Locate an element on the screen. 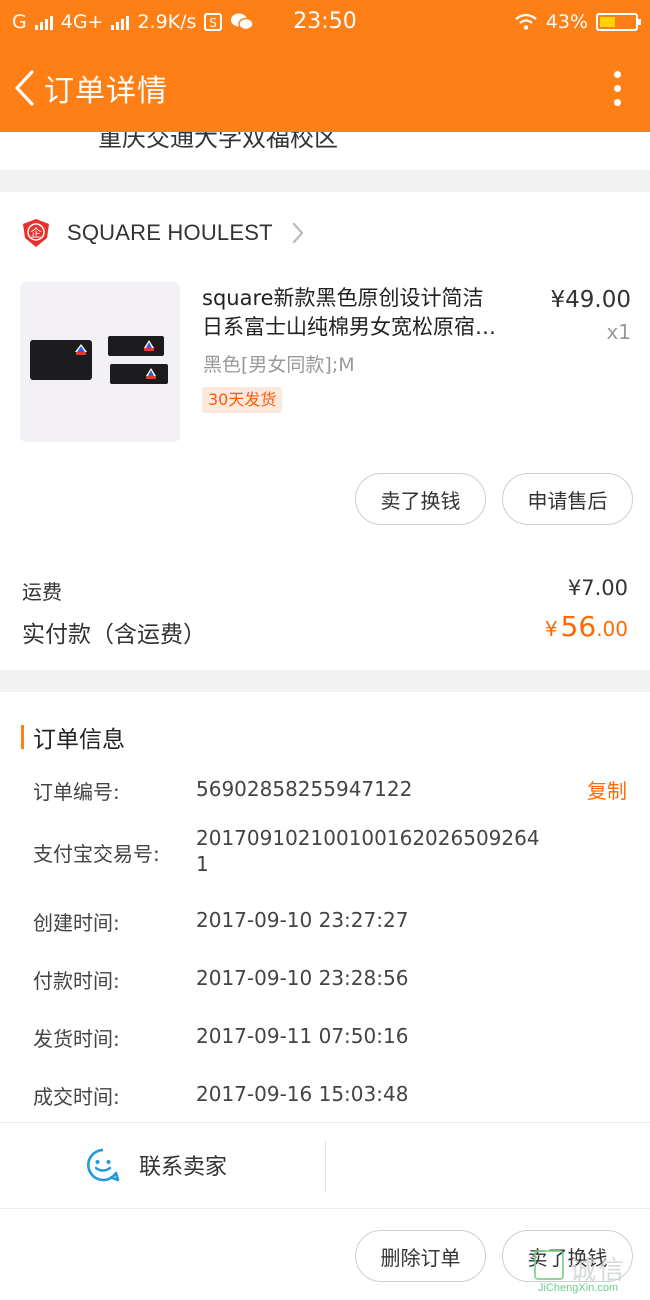 The height and width of the screenshot is (1300, 650). chat-bubble-icon is located at coordinates (103, 1165).